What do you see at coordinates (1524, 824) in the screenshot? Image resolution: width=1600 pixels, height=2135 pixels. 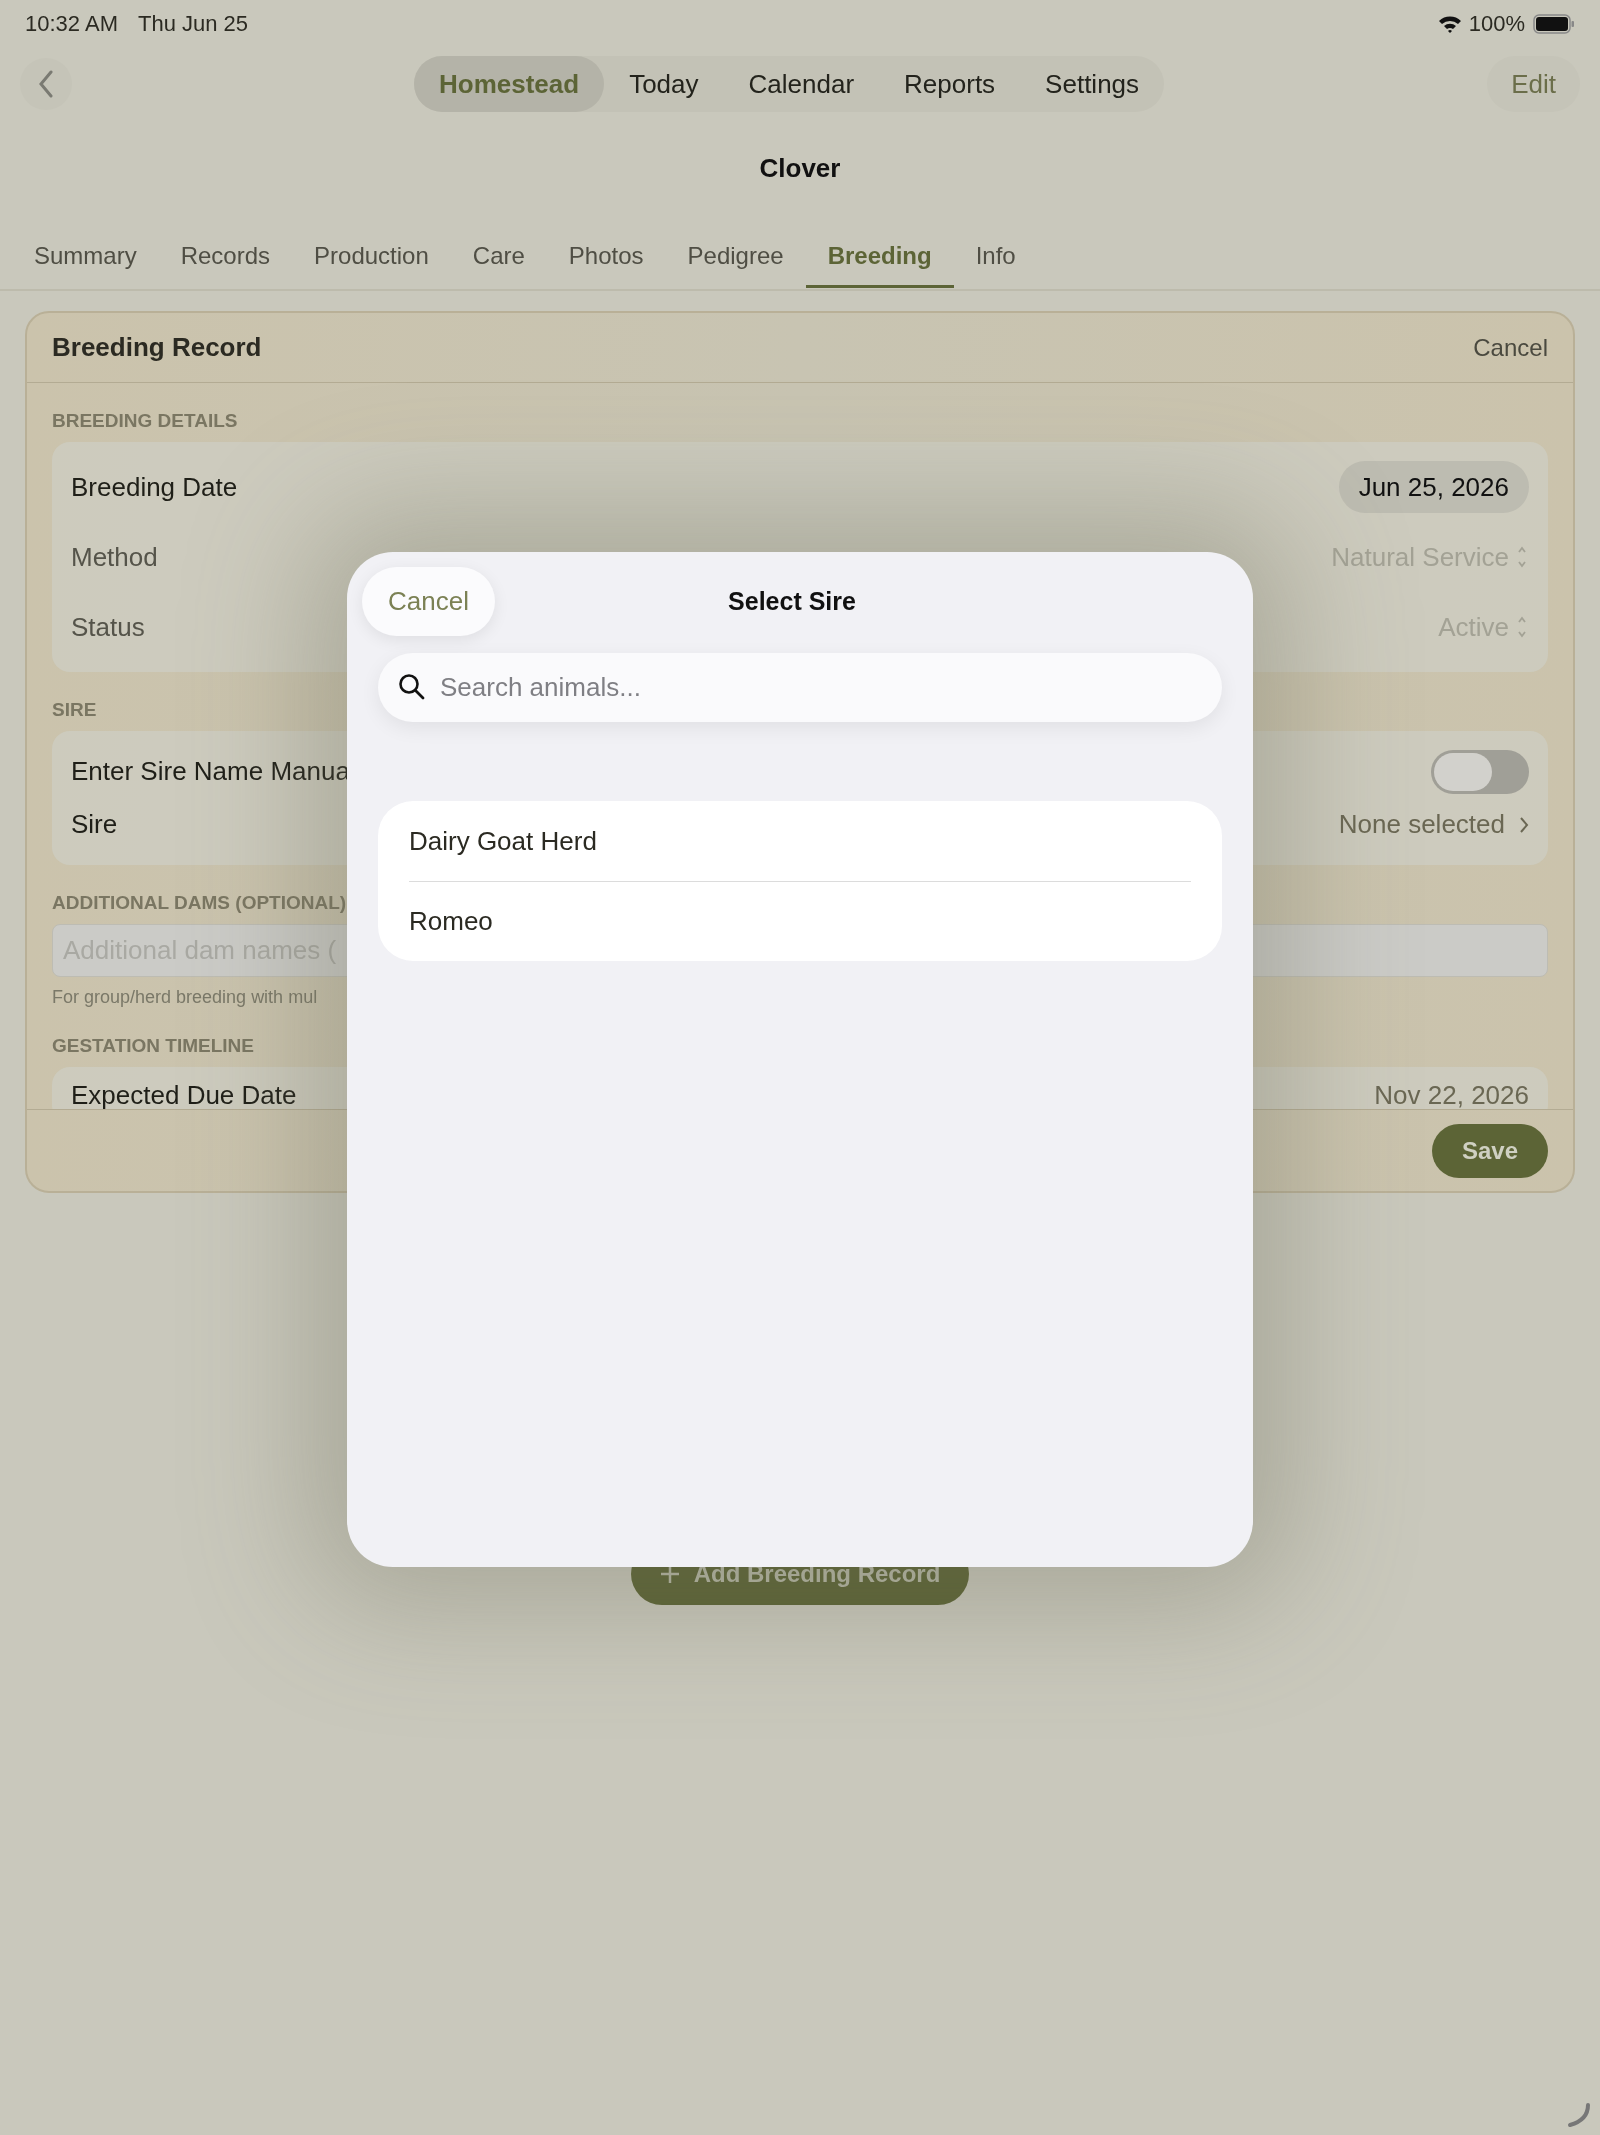 I see `chevron-right-icon` at bounding box center [1524, 824].